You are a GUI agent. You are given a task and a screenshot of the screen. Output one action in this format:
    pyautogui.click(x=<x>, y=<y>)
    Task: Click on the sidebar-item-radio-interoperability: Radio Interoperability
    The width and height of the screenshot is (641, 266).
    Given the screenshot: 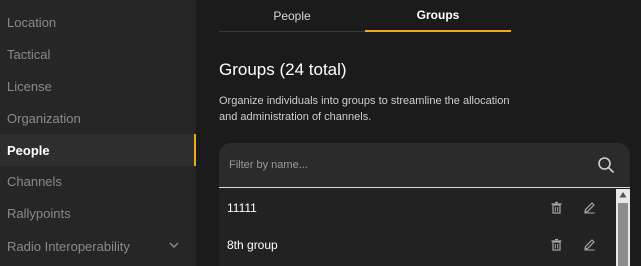 What is the action you would take?
    pyautogui.click(x=98, y=246)
    